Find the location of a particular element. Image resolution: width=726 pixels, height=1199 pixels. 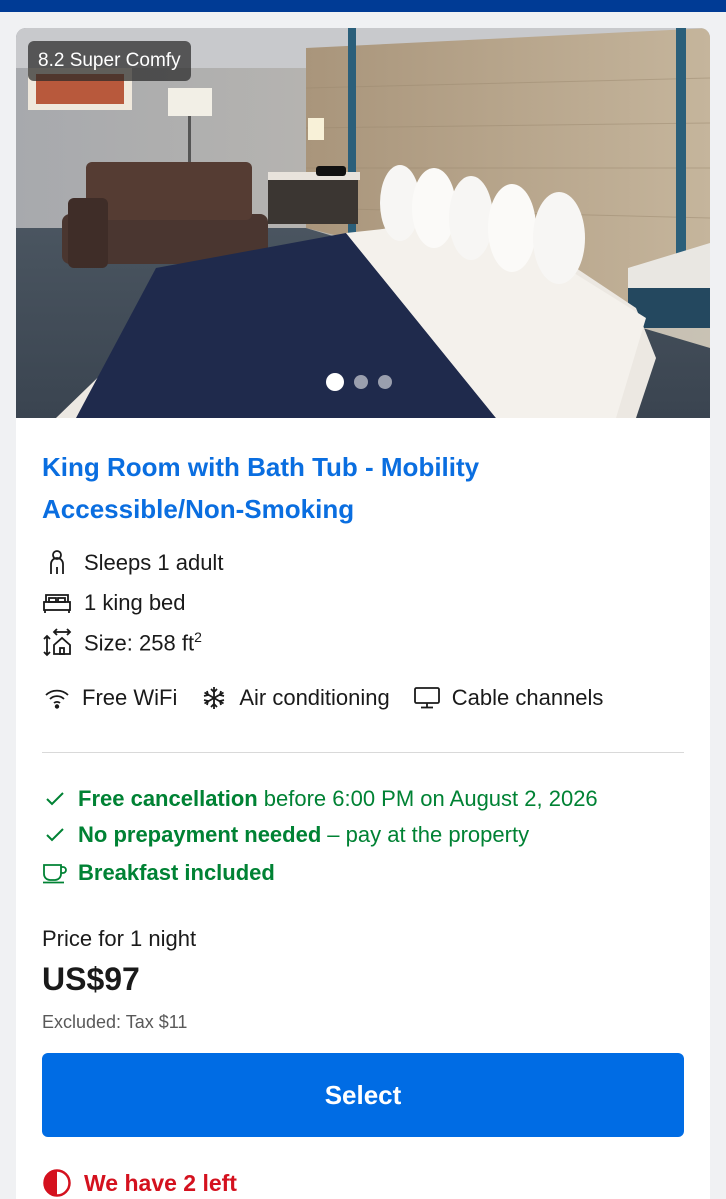

room-size-icon is located at coordinates (57, 643).